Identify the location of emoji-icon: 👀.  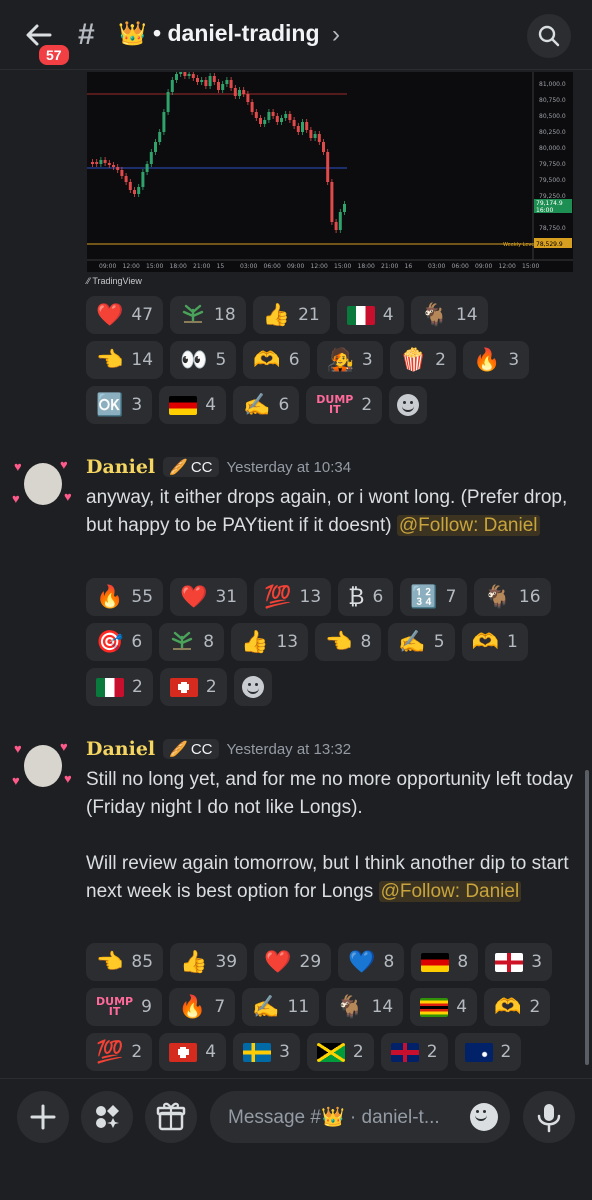
(194, 359).